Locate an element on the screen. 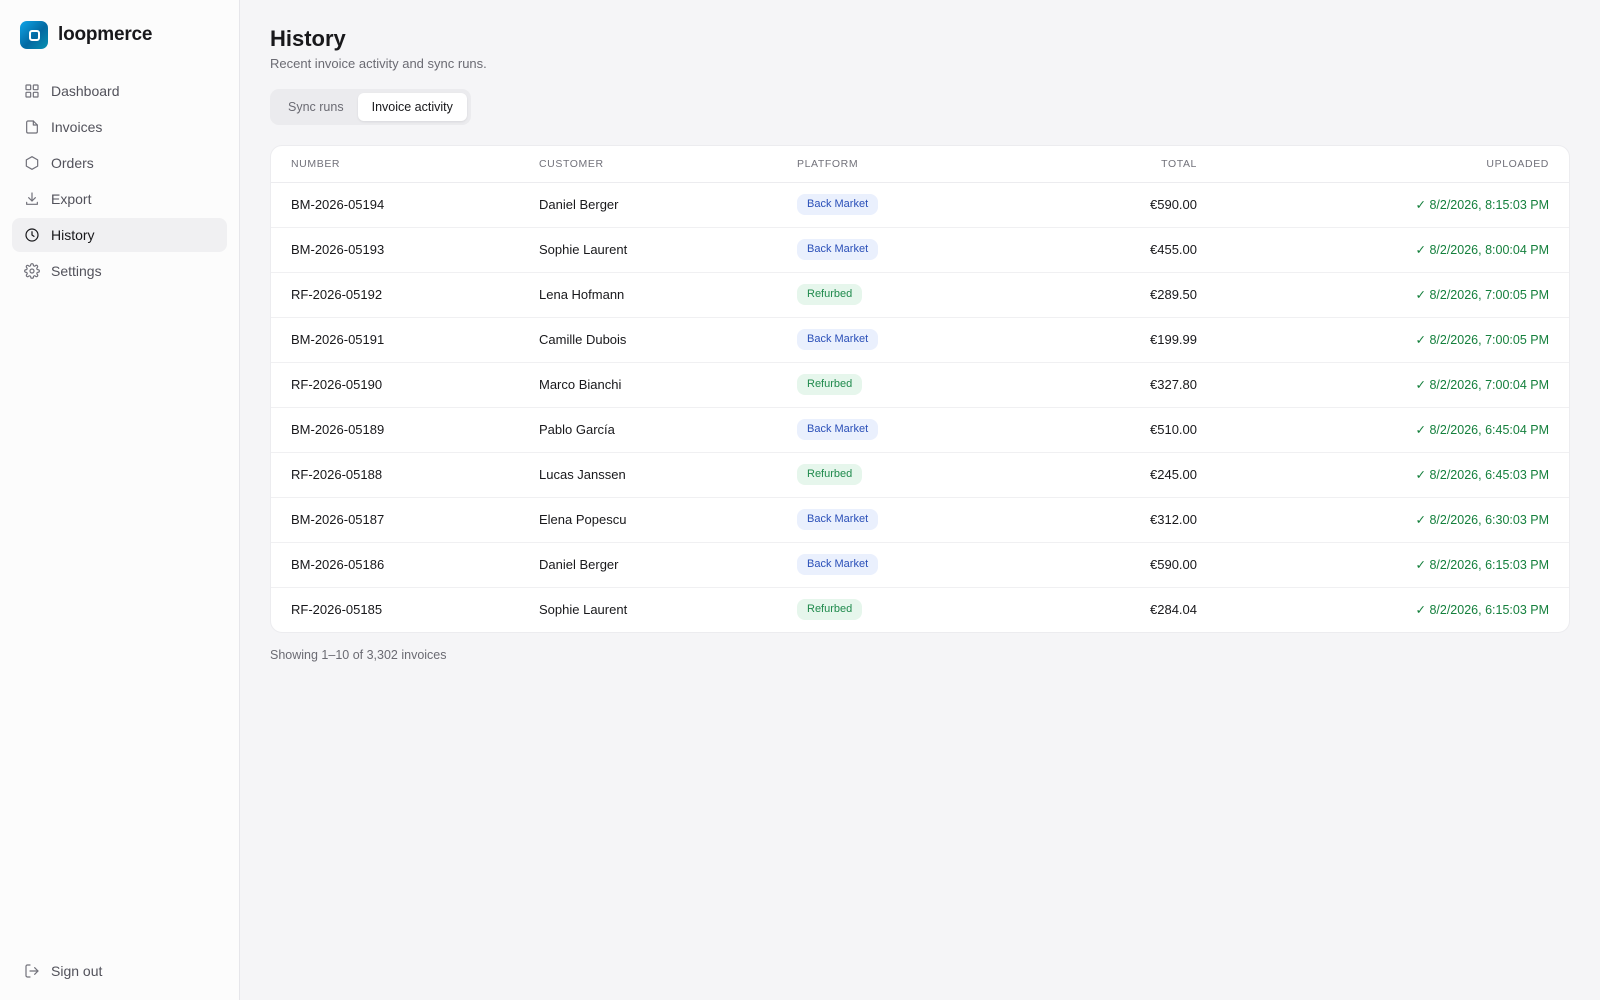 The height and width of the screenshot is (1000, 1600). invoice-number: RF-2026-05192 is located at coordinates (405, 295).